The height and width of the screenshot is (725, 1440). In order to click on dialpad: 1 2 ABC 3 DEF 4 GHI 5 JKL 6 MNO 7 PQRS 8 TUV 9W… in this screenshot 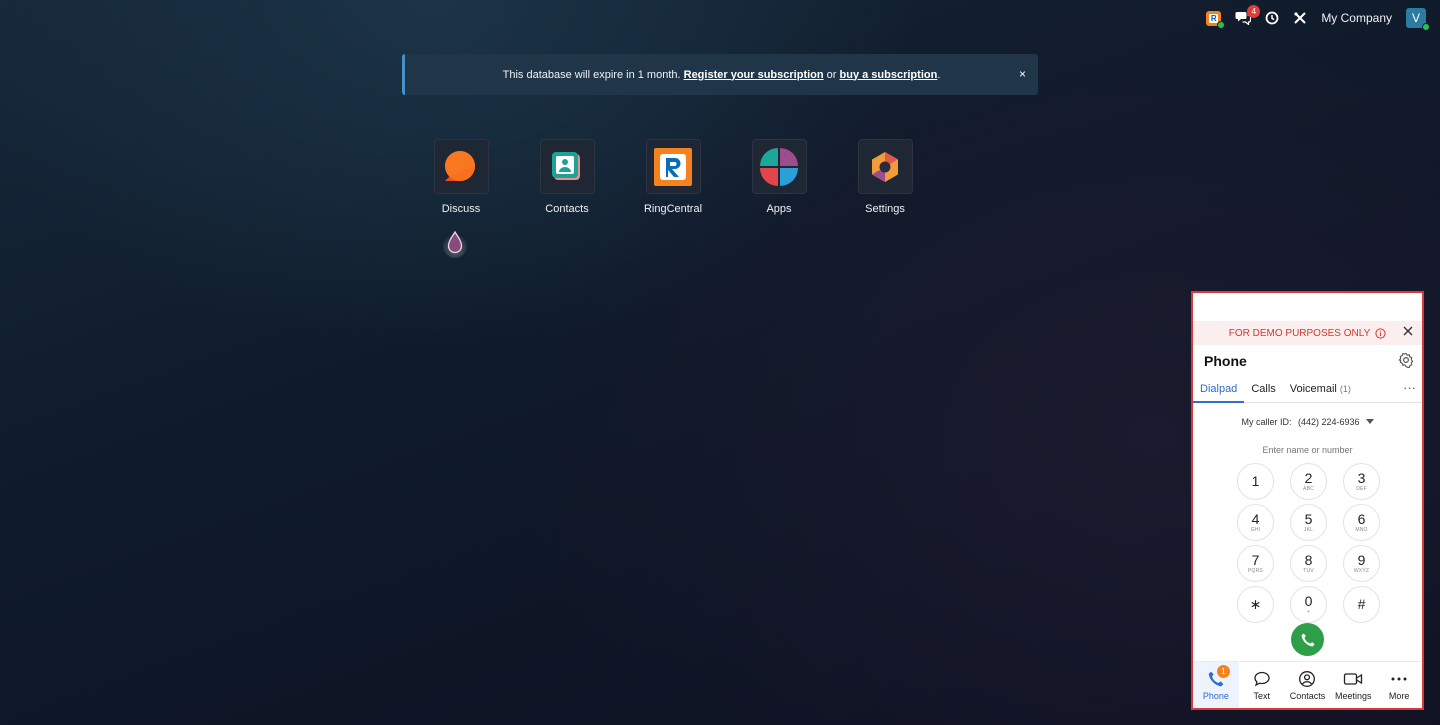, I will do `click(1308, 543)`.